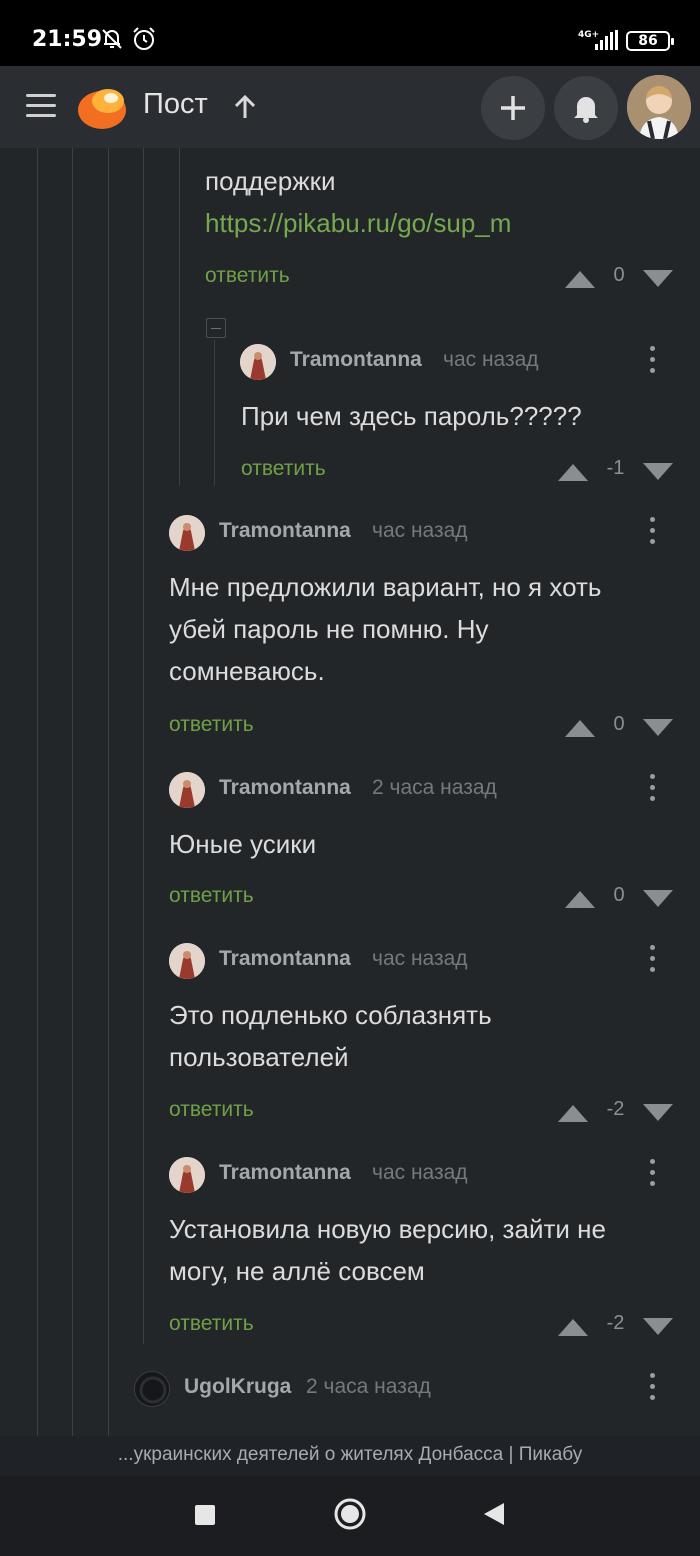 This screenshot has width=700, height=1556. What do you see at coordinates (175, 104) in the screenshot?
I see `page-title: Пост` at bounding box center [175, 104].